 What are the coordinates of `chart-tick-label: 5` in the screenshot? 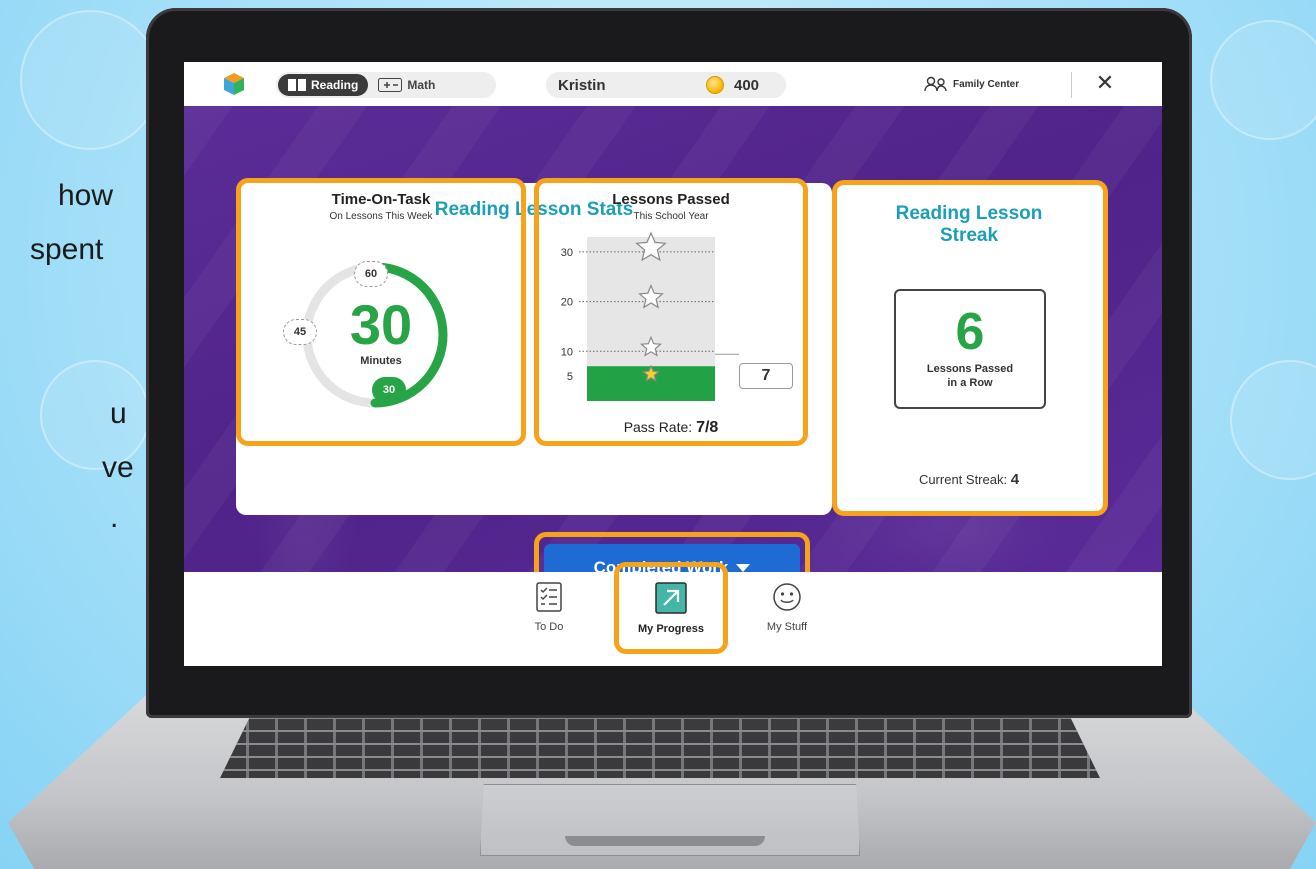 It's located at (570, 377).